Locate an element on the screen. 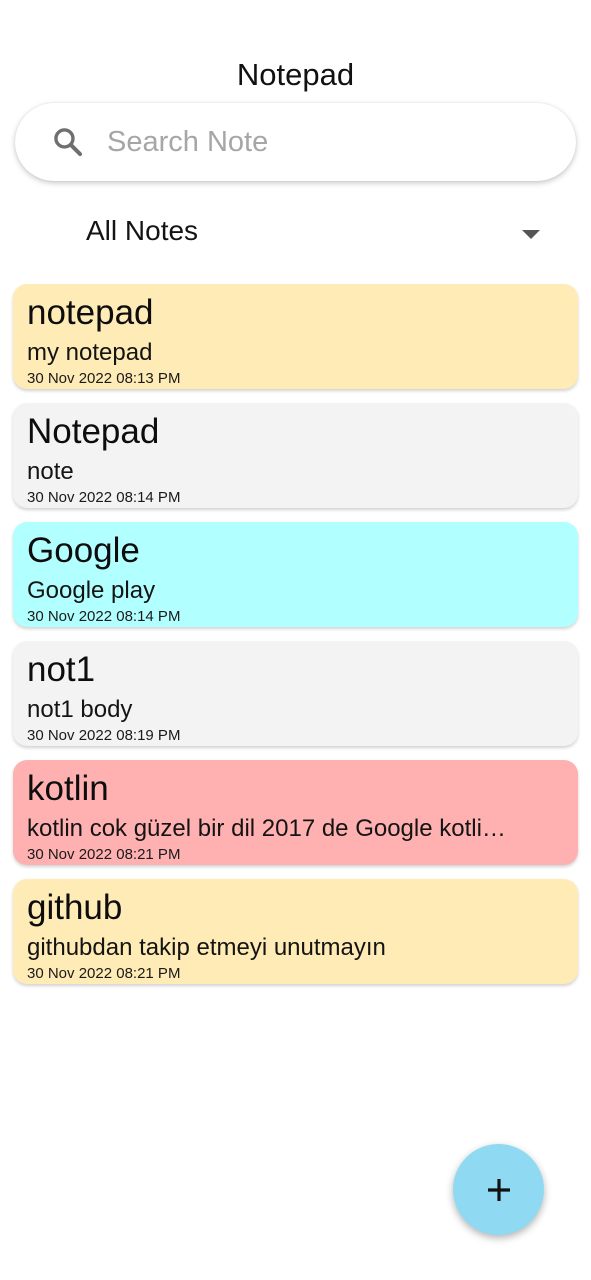 The image size is (591, 1280). notes-filter-dropdown: All Notes is located at coordinates (295, 233).